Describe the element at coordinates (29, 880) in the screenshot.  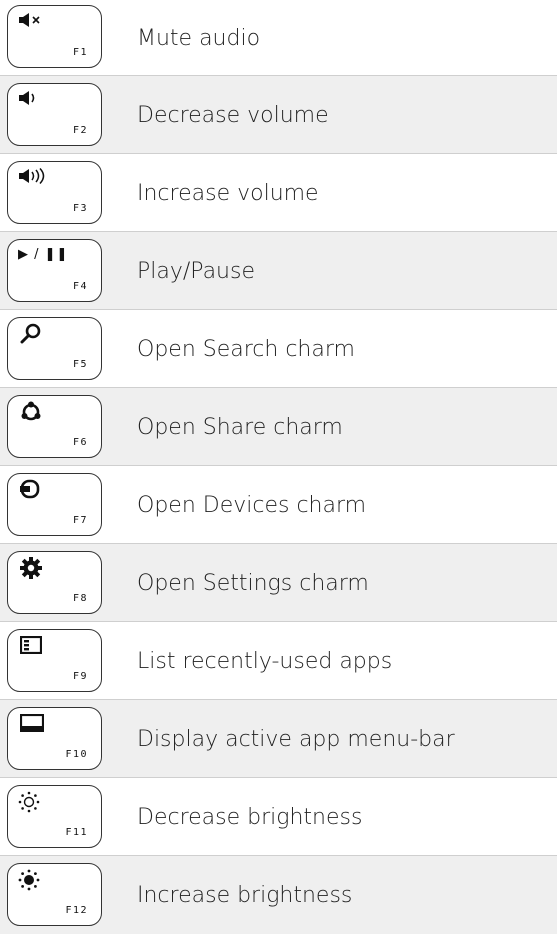
I see `brightness-high-icon` at that location.